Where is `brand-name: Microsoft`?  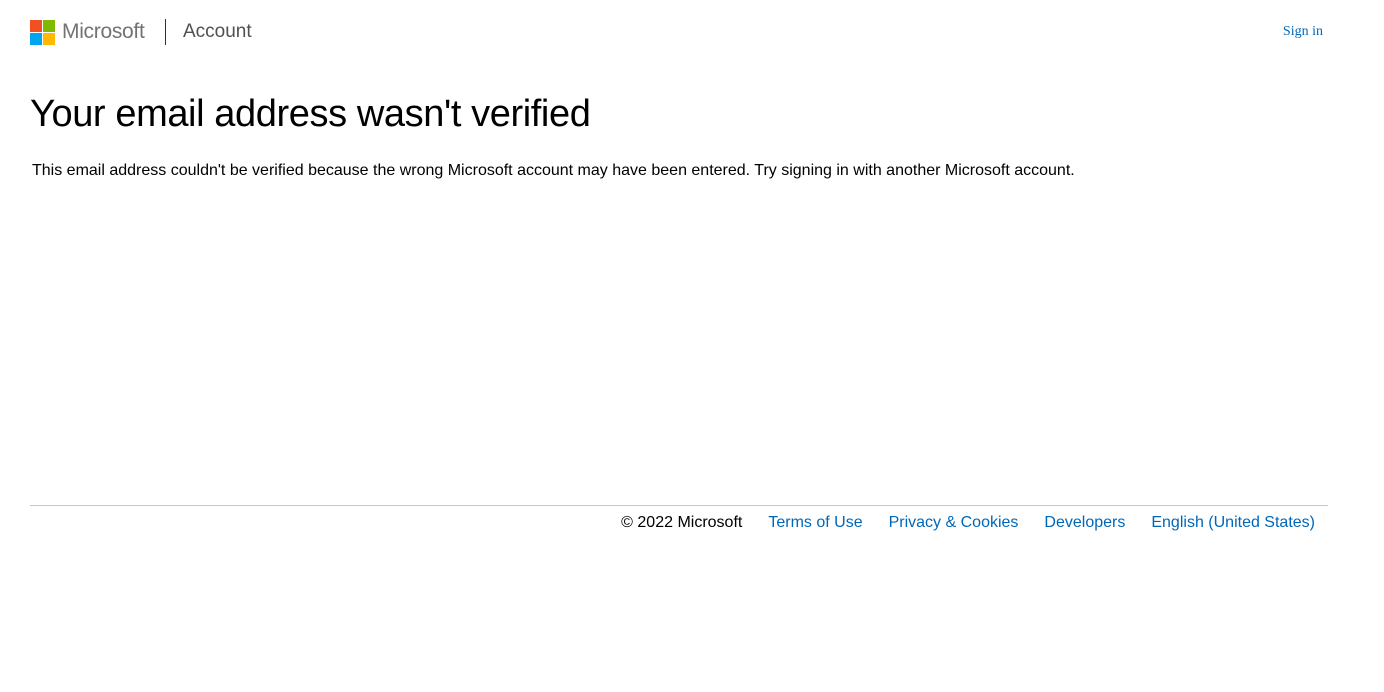
brand-name: Microsoft is located at coordinates (103, 31).